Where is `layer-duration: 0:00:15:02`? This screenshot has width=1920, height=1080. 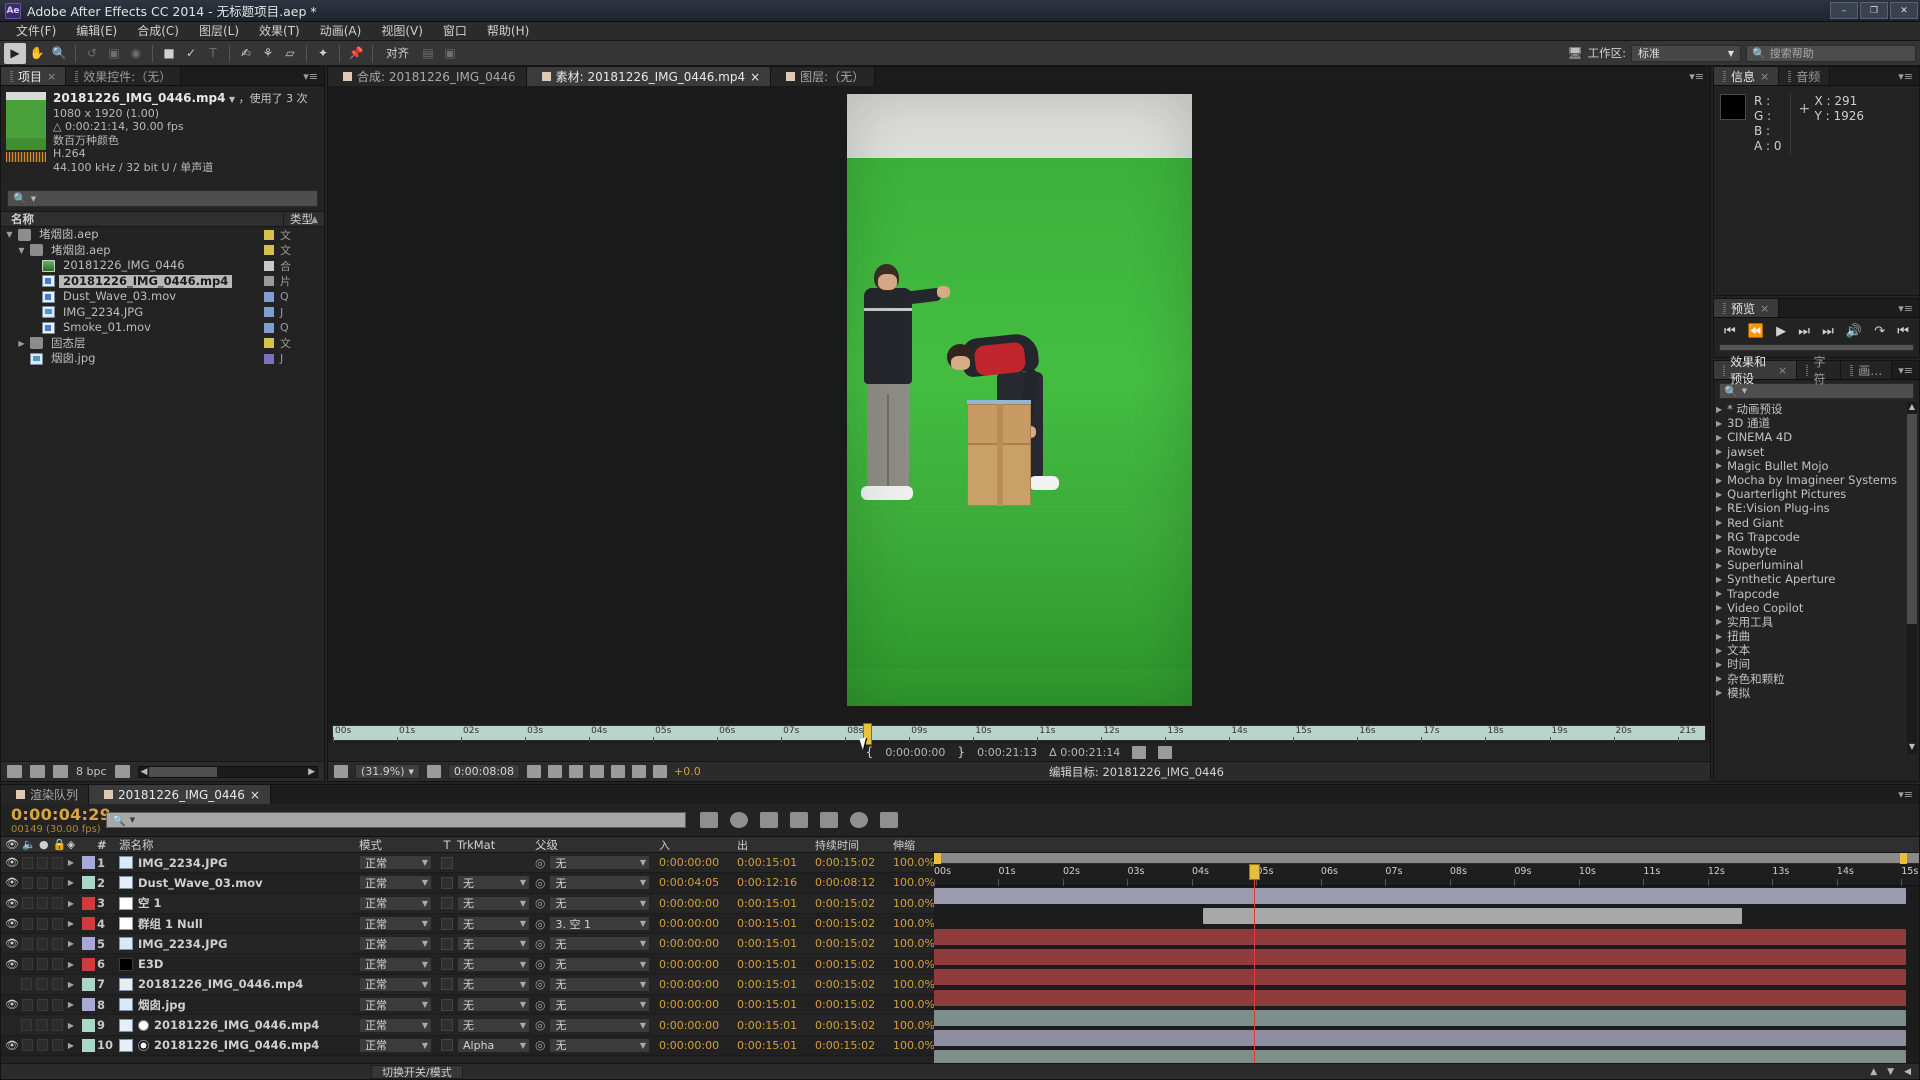 layer-duration: 0:00:15:02 is located at coordinates (850, 862).